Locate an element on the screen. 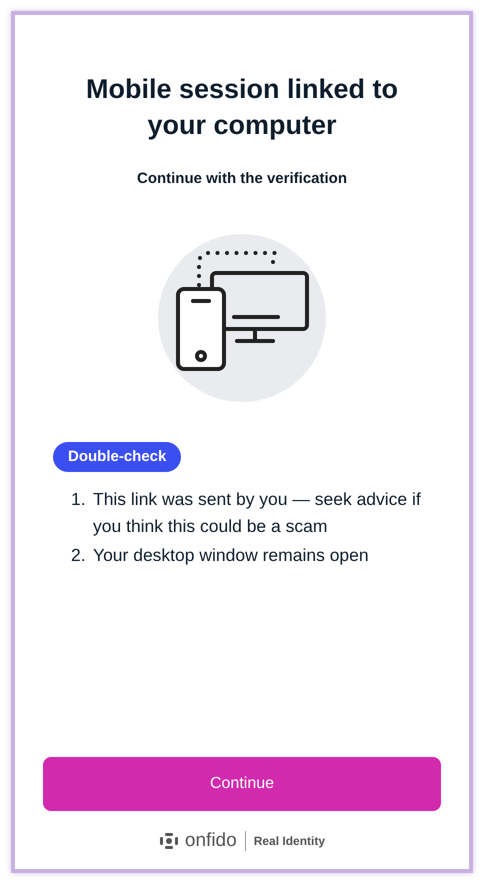 This screenshot has height=884, width=484. step-text: This link was sent by you — seek advice if you think this could be a scam is located at coordinates (257, 513).